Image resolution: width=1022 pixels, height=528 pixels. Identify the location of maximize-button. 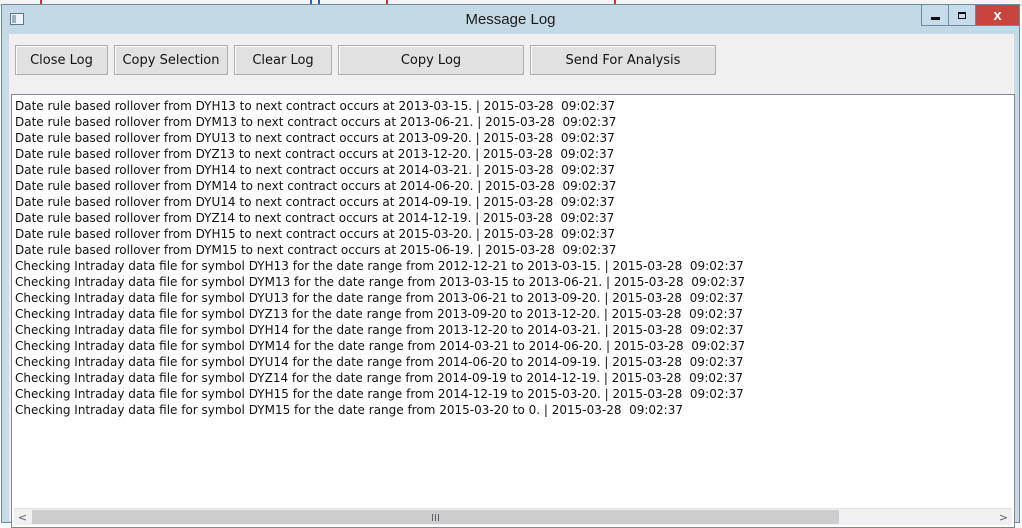
(961, 15).